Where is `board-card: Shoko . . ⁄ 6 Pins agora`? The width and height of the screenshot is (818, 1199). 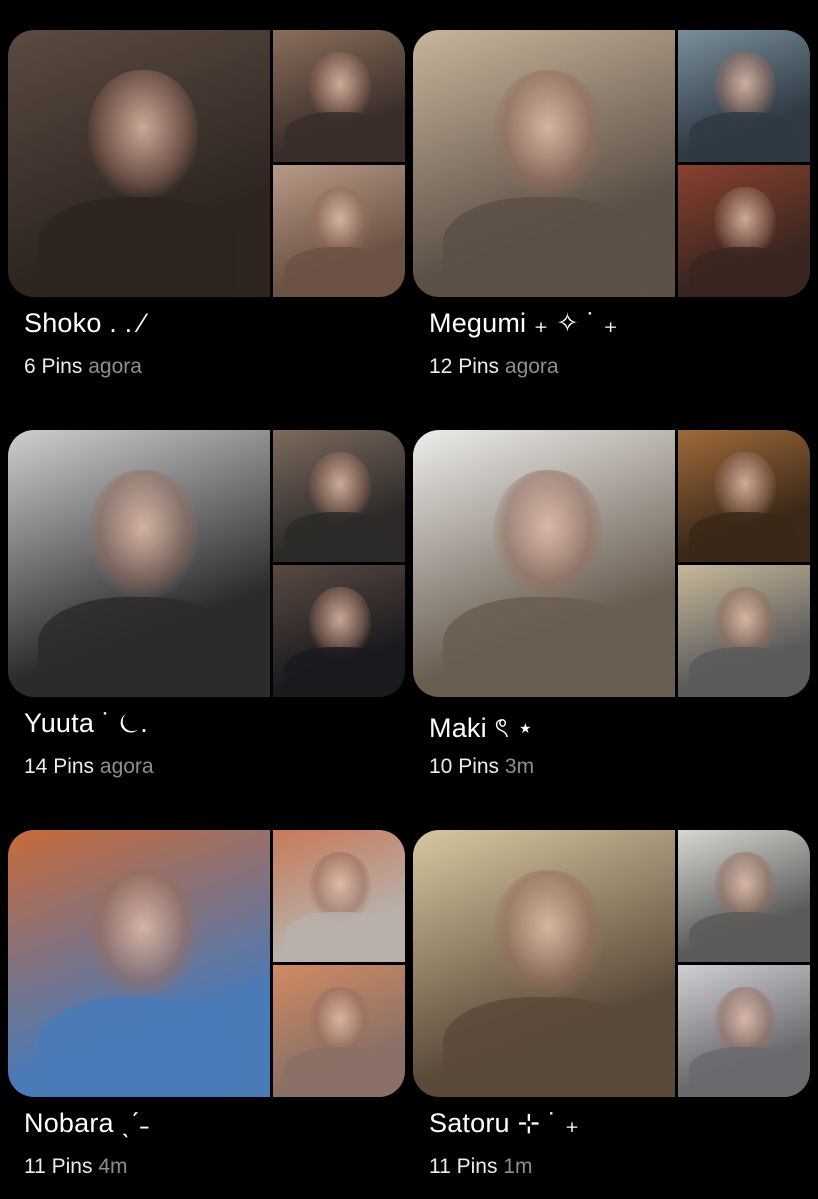
board-card: Shoko . . ⁄ 6 Pins agora is located at coordinates (206, 215).